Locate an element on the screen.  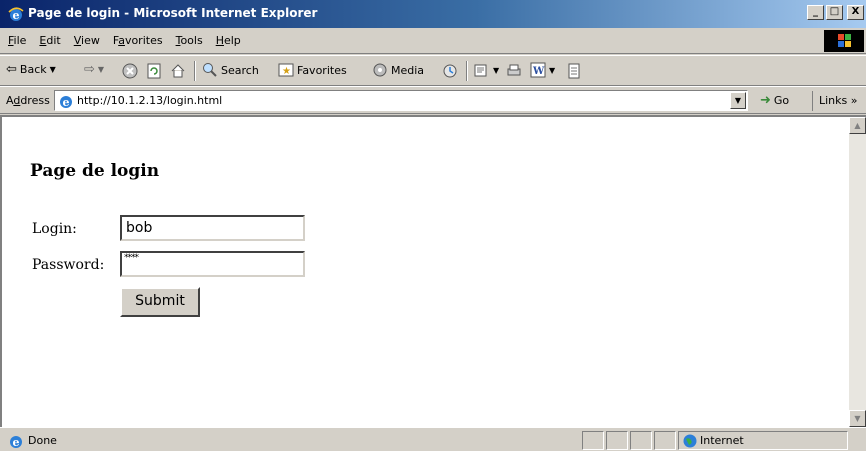
print-icon is located at coordinates (514, 71).